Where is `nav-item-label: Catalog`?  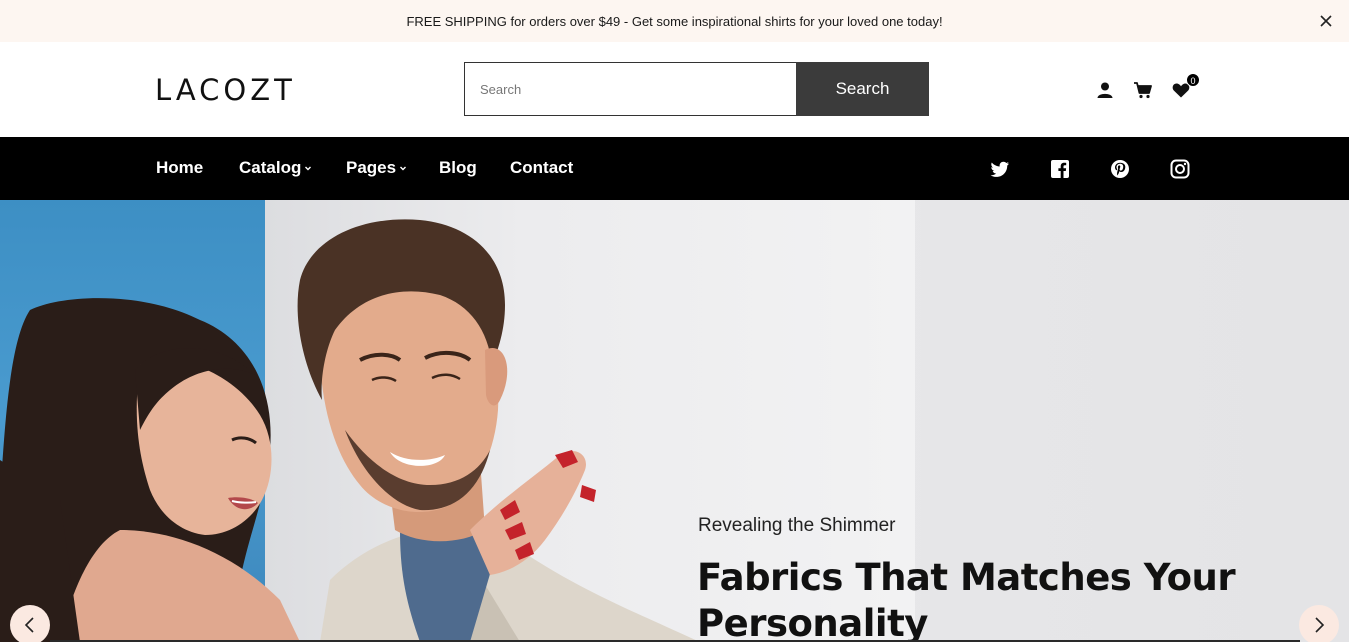 nav-item-label: Catalog is located at coordinates (270, 167).